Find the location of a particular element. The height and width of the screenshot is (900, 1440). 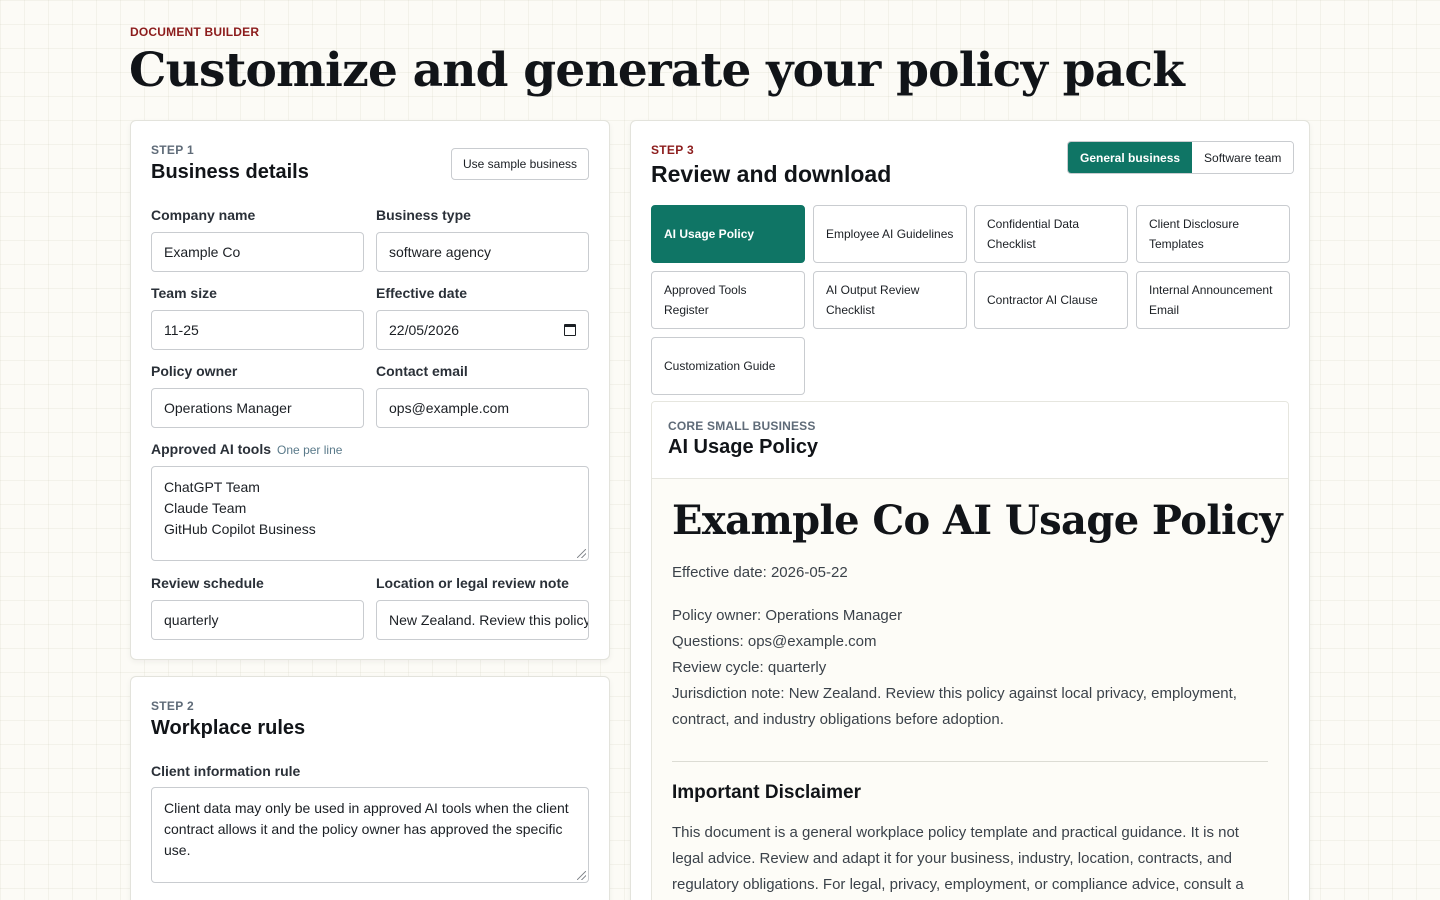

doc-tile-approved-tools-register: Approved Tools Register is located at coordinates (728, 300).